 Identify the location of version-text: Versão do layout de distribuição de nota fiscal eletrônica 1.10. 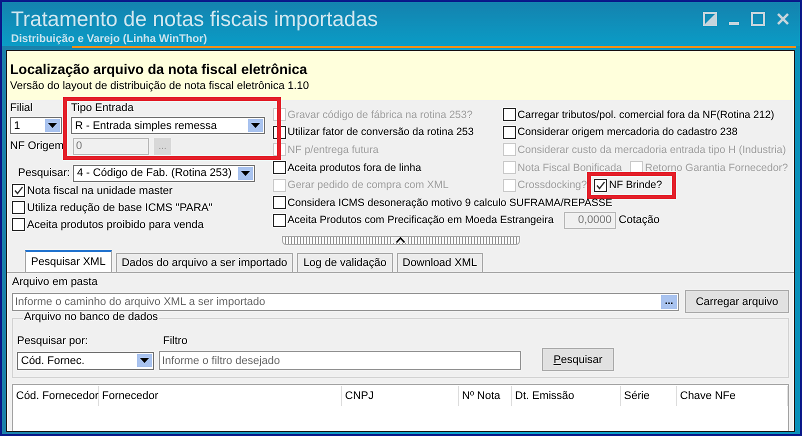
(160, 86).